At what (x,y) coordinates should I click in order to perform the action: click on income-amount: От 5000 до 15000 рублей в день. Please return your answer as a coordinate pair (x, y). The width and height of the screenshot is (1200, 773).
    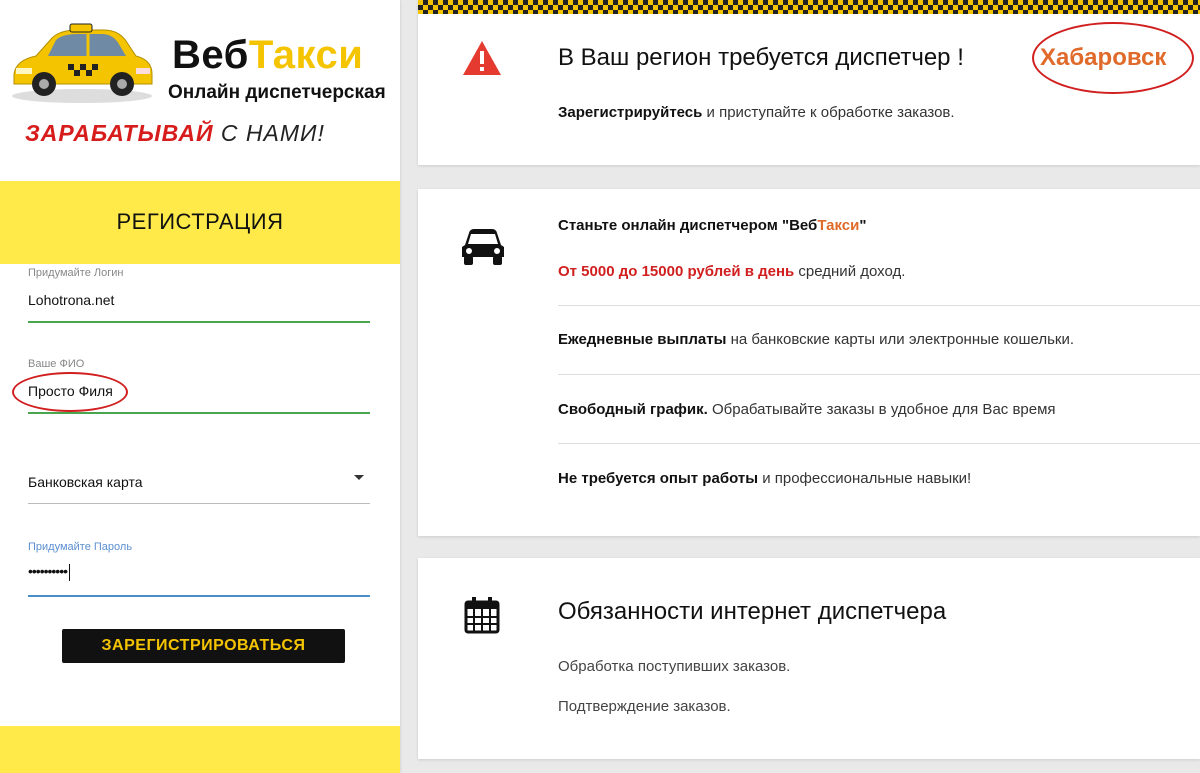
    Looking at the image, I should click on (676, 271).